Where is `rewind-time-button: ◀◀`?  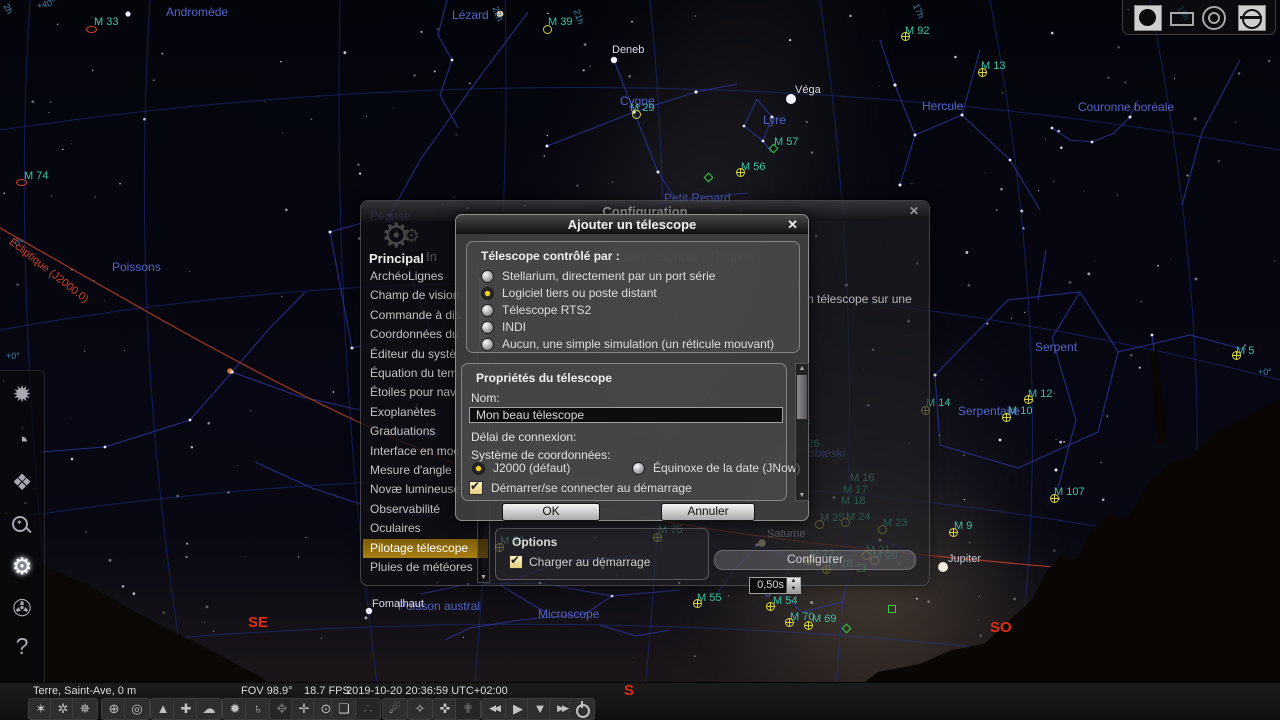 rewind-time-button: ◀◀ is located at coordinates (494, 709).